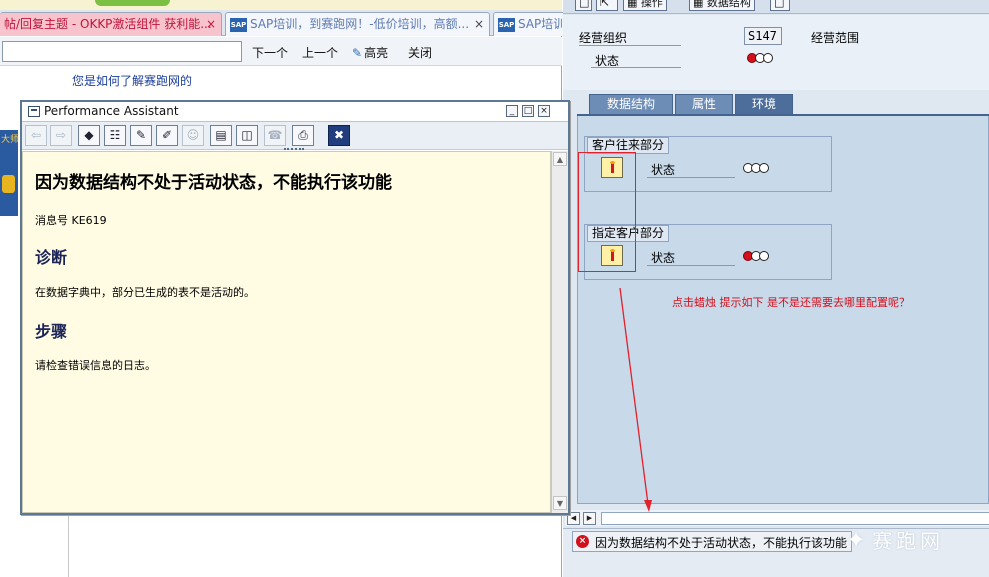 The image size is (989, 577). Describe the element at coordinates (51, 331) in the screenshot. I see `procedure-heading: 步骤` at that location.